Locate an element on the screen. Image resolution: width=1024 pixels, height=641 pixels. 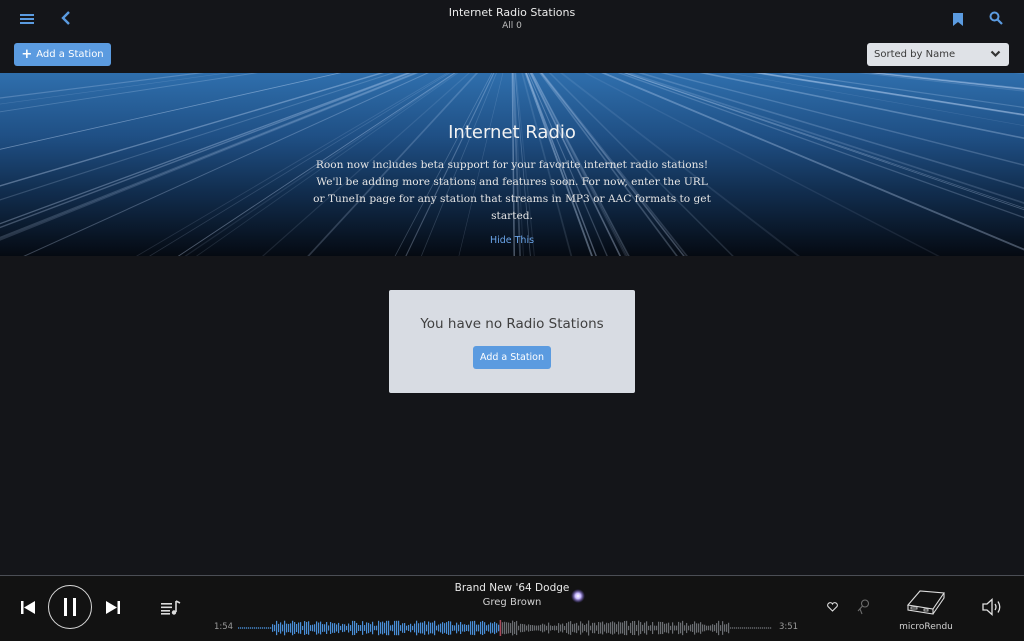
back-chevron-left-icon is located at coordinates (66, 18).